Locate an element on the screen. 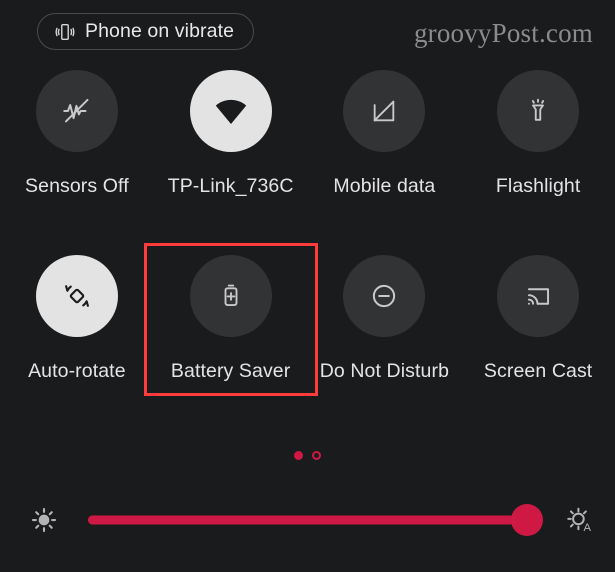  tile-do-not-disturb: Do Not Disturb is located at coordinates (385, 319).